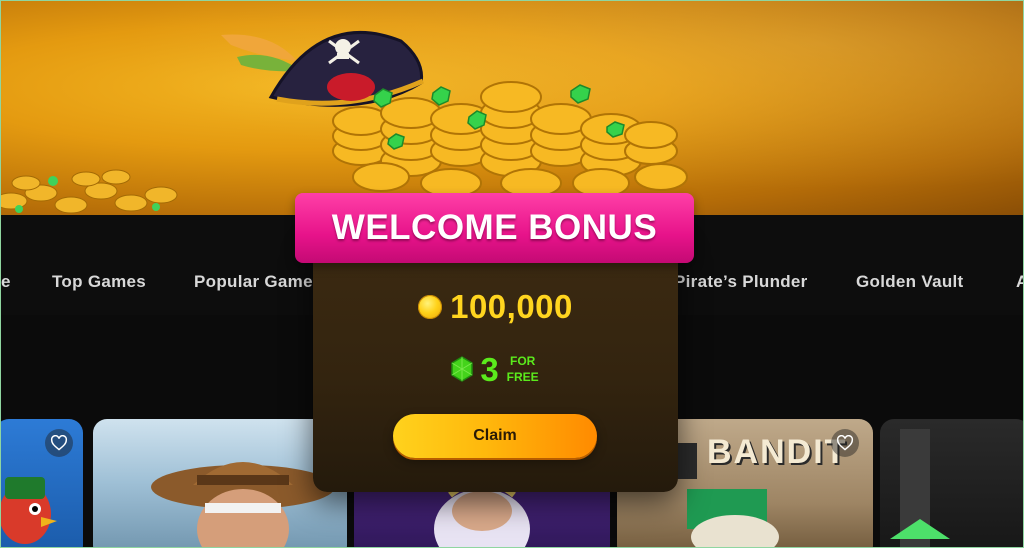 This screenshot has height=548, width=1024. Describe the element at coordinates (741, 282) in the screenshot. I see `nav-item-pirates-plunder: Pirate’s Plunder` at that location.